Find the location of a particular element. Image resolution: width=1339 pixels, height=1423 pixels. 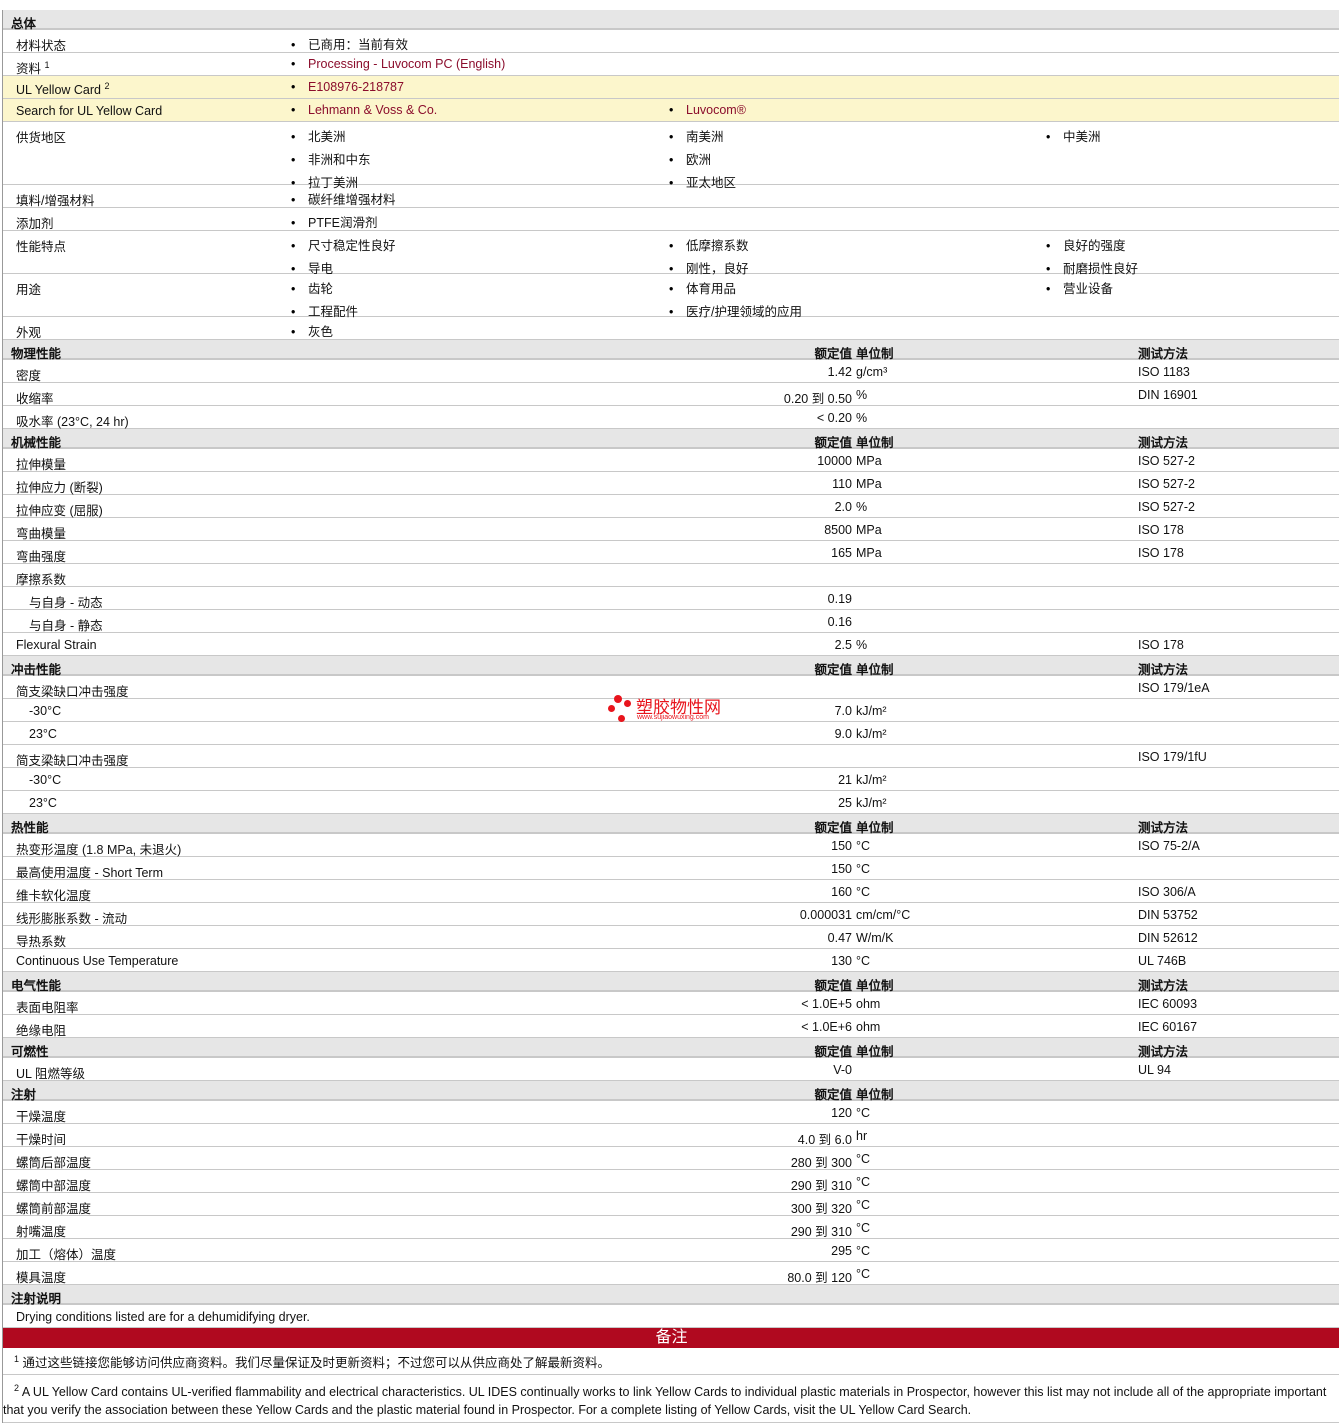

property-label: 干燥温度 is located at coordinates (41, 1117).